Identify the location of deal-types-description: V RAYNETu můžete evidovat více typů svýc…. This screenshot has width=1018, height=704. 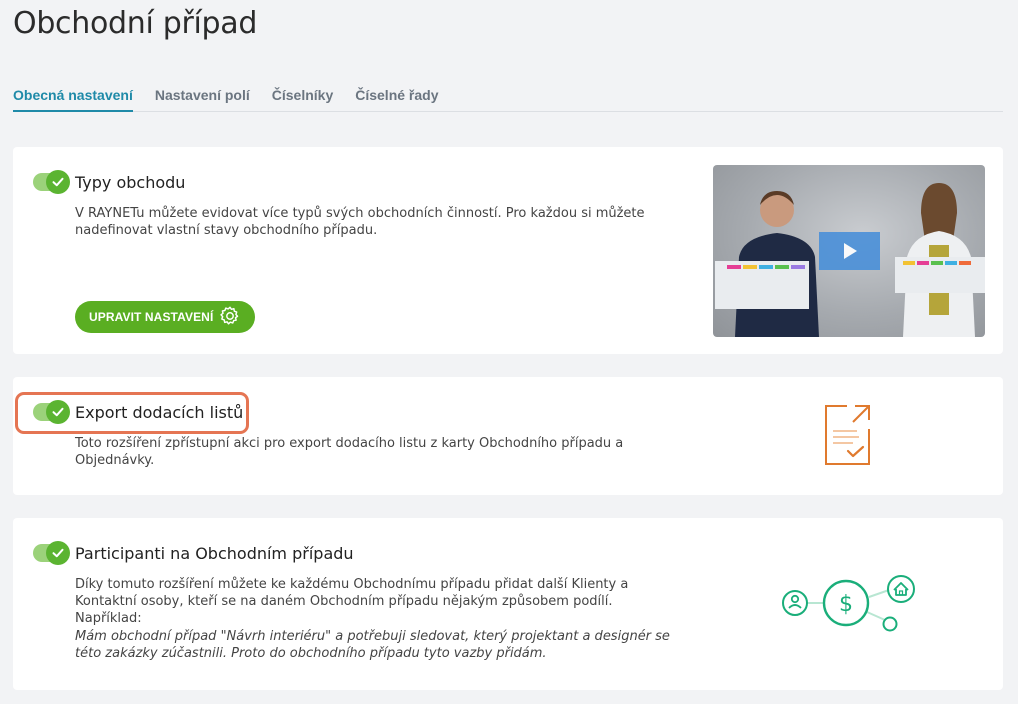
(360, 222).